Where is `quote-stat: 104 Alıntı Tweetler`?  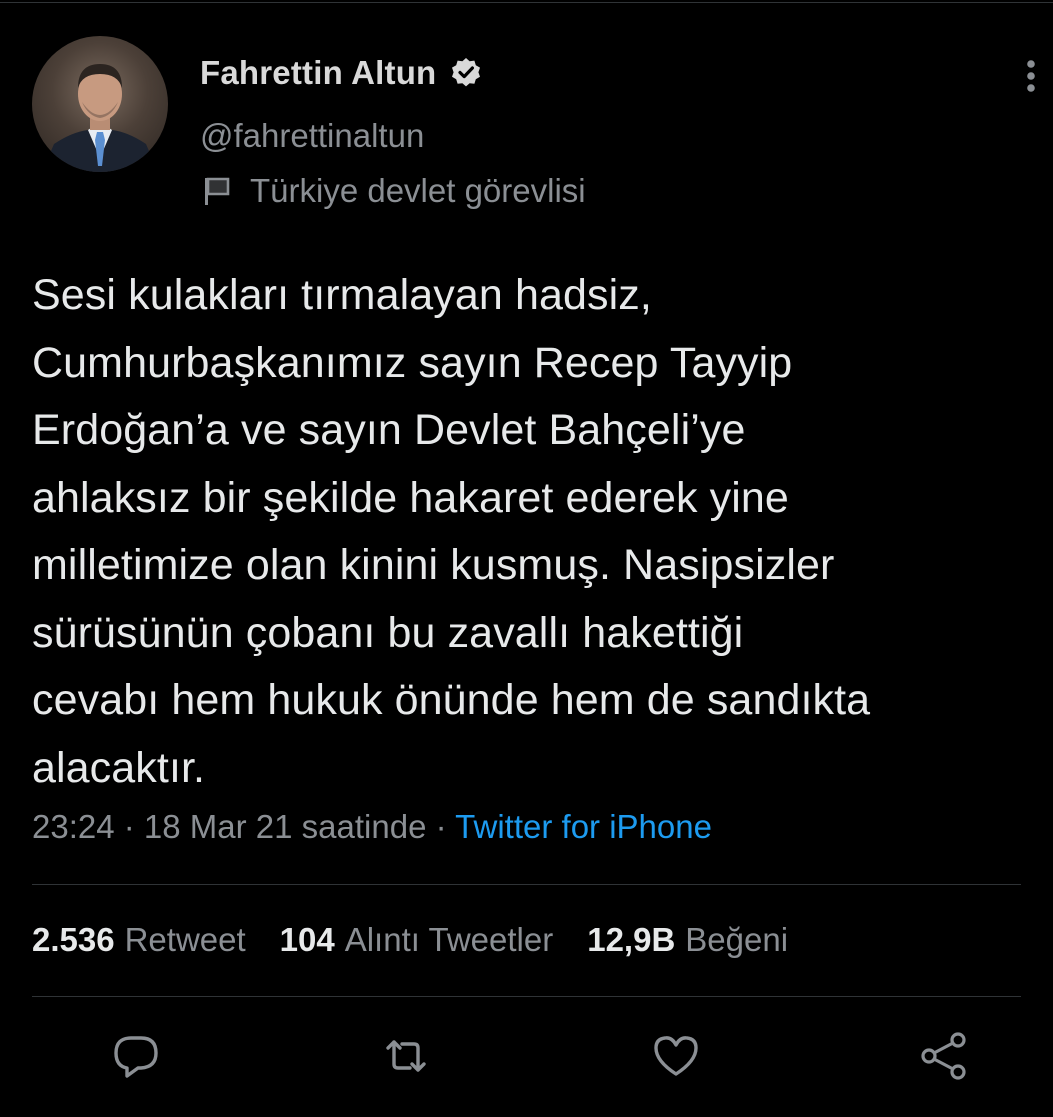
quote-stat: 104 Alıntı Tweetler is located at coordinates (417, 940).